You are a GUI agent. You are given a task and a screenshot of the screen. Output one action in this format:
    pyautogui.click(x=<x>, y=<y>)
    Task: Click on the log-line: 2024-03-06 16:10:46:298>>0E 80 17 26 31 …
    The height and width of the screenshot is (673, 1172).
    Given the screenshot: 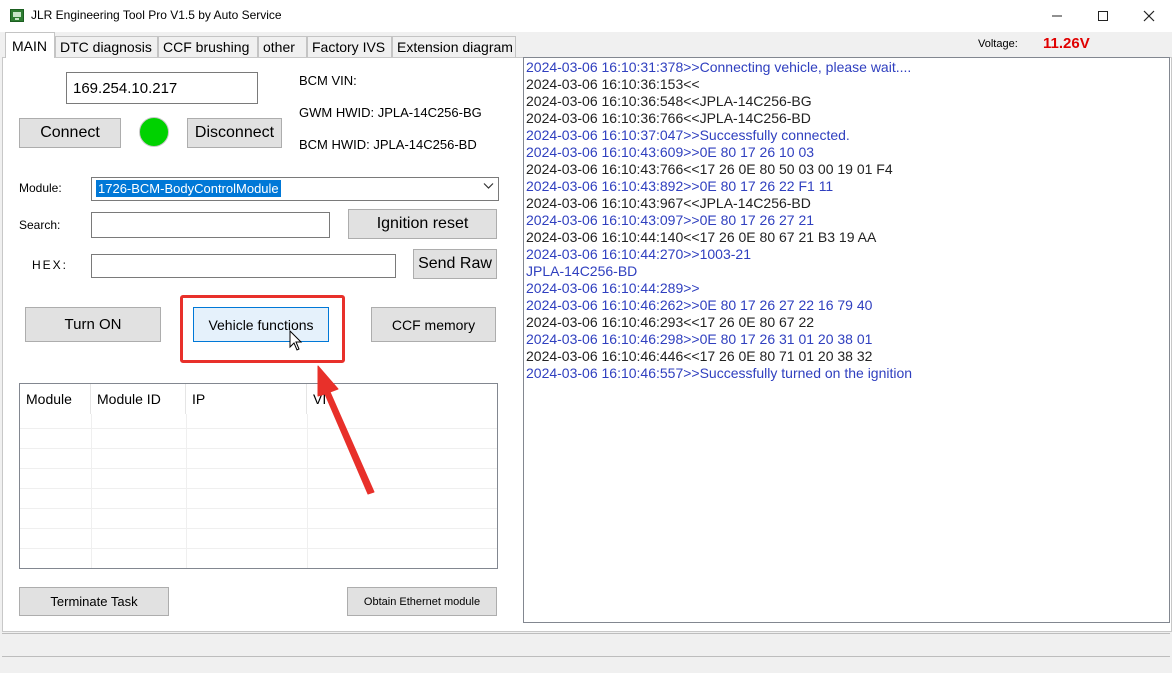 What is the action you would take?
    pyautogui.click(x=699, y=339)
    